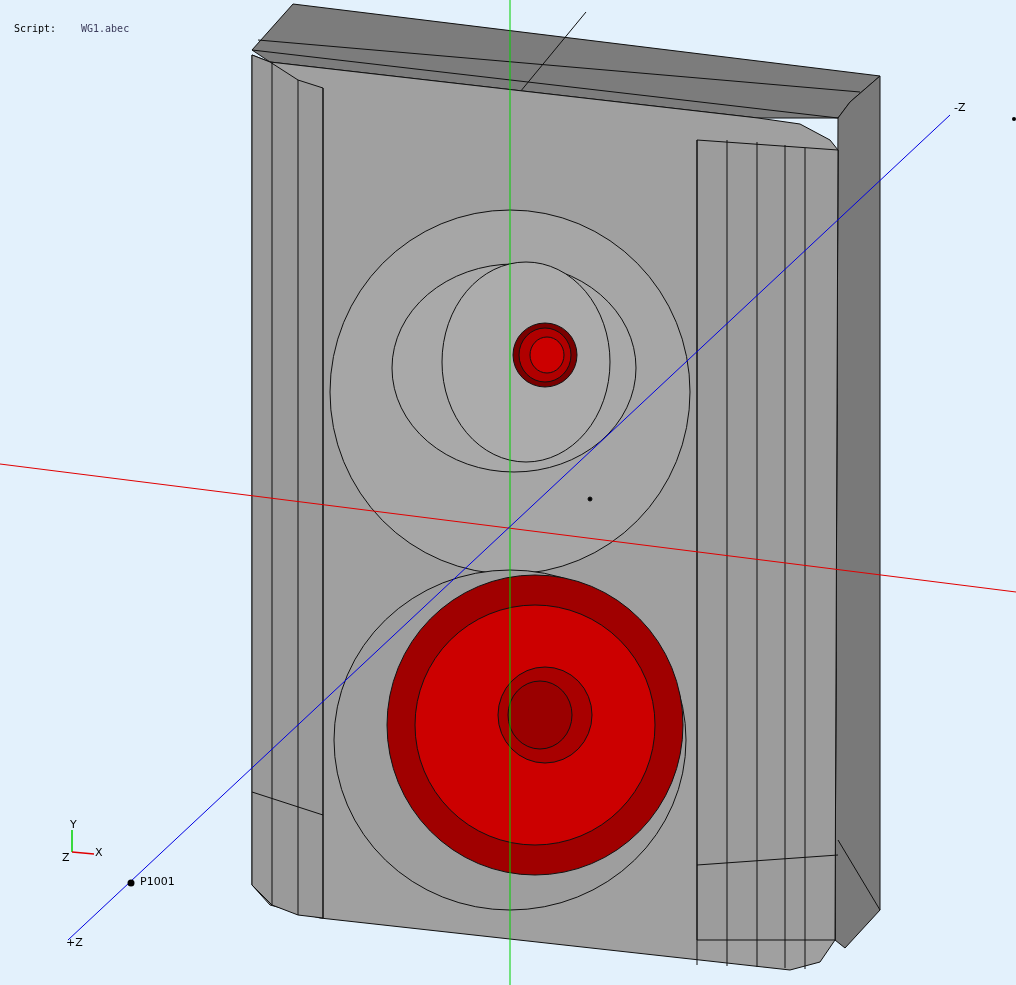  Describe the element at coordinates (74, 942) in the screenshot. I see `positive-z-axis-label: +Z` at that location.